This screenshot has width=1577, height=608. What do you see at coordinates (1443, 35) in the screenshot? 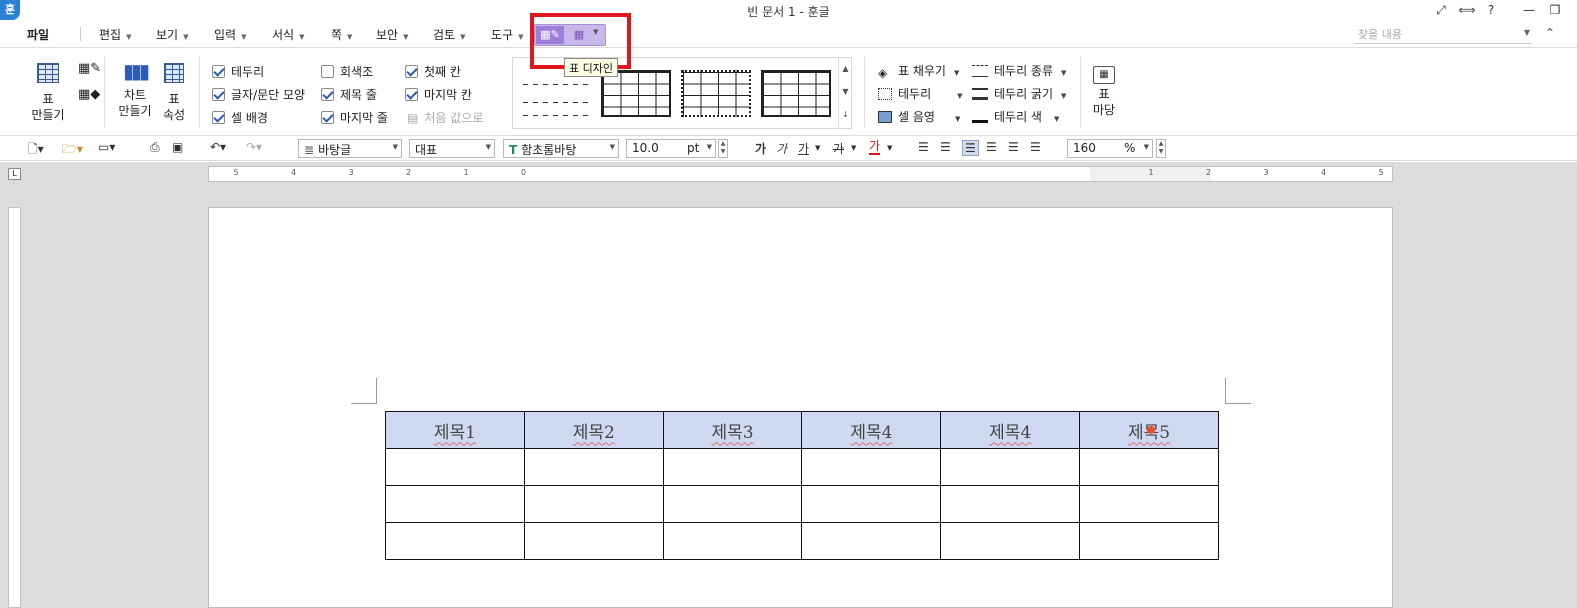
I see `search-input: 찾을 내용 ▼` at bounding box center [1443, 35].